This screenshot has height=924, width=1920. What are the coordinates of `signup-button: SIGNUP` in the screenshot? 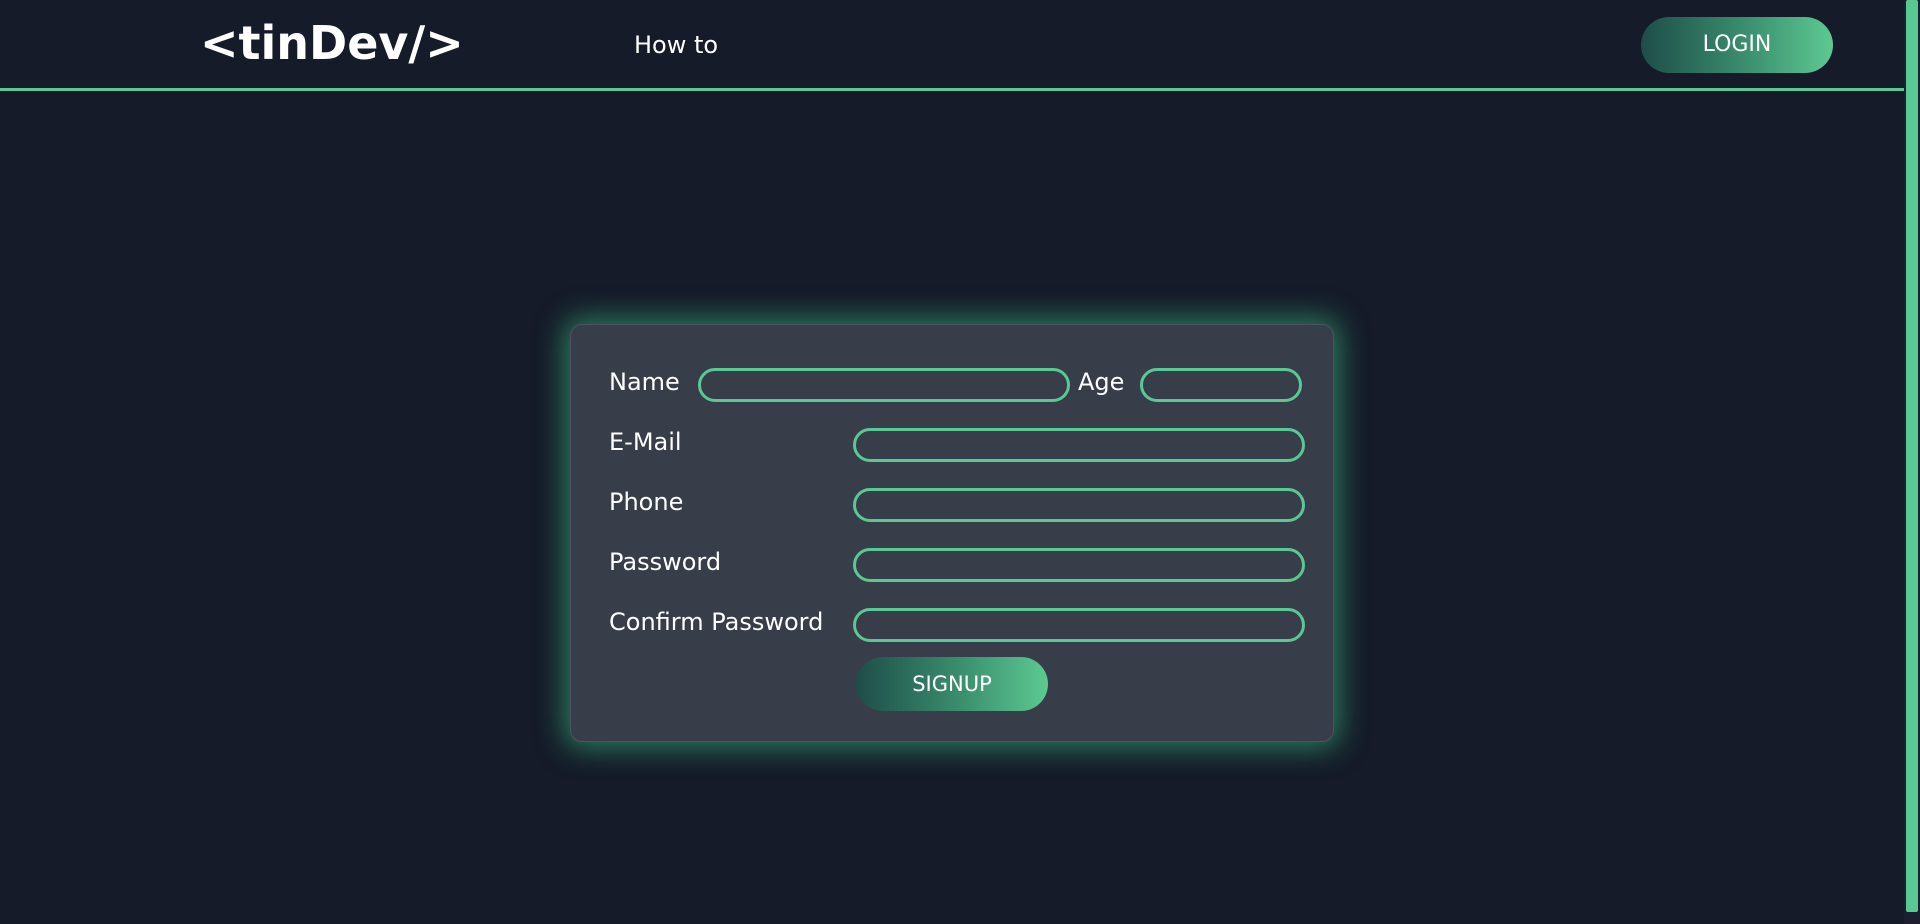 It's located at (952, 684).